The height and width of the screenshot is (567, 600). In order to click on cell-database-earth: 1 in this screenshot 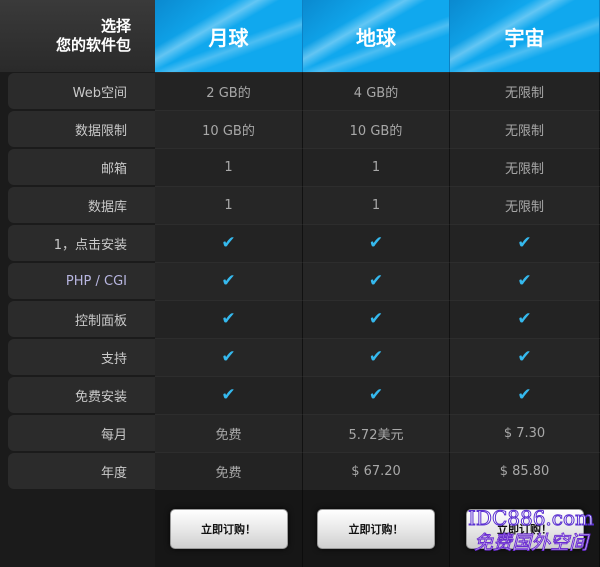, I will do `click(376, 205)`.